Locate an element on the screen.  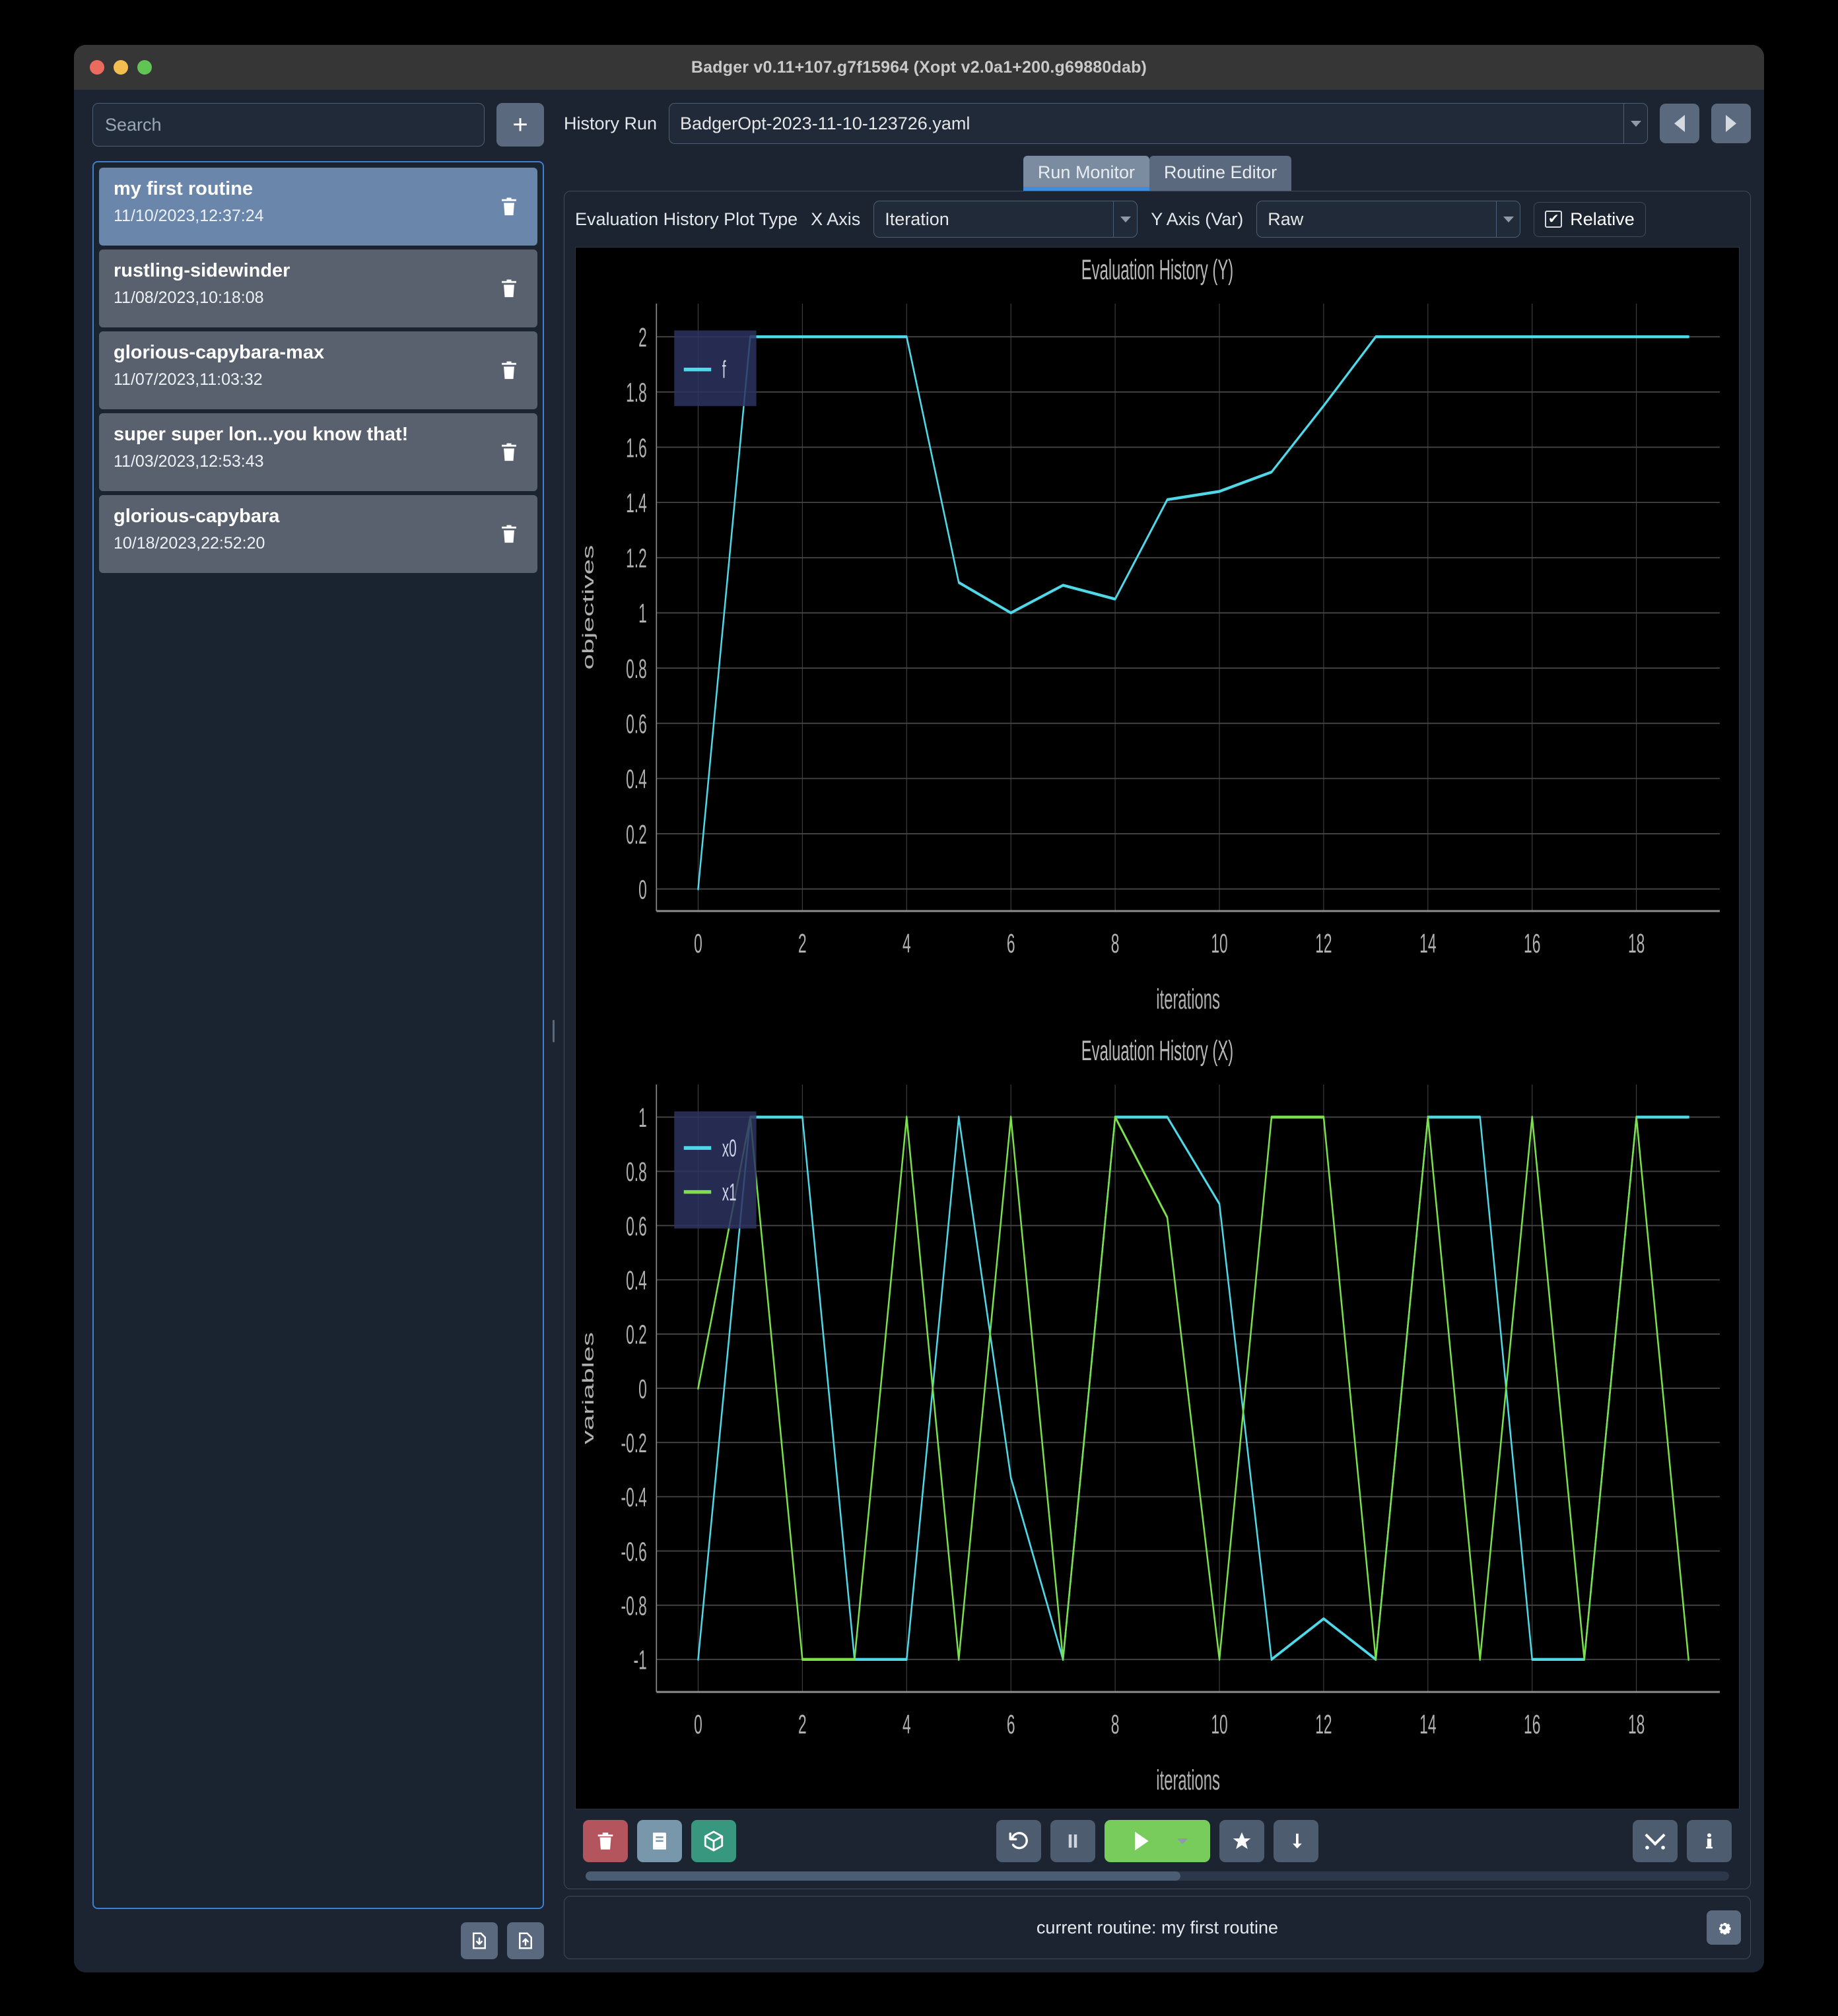
svg-text: 16 is located at coordinates (1532, 1724).